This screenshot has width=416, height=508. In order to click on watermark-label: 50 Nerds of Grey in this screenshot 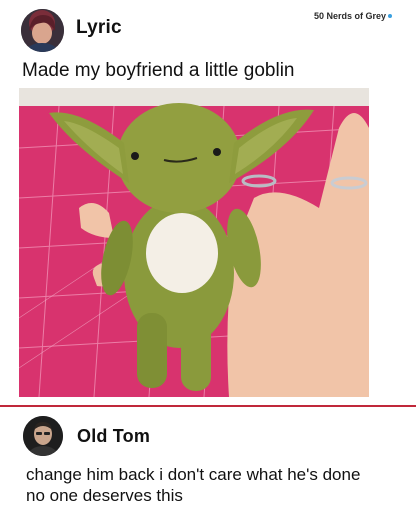, I will do `click(349, 16)`.